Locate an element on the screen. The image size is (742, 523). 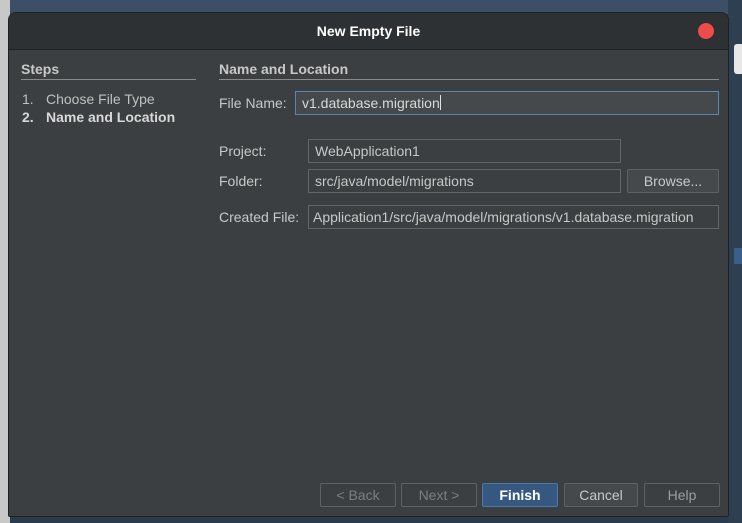
file-name-label: File Name: is located at coordinates (253, 103).